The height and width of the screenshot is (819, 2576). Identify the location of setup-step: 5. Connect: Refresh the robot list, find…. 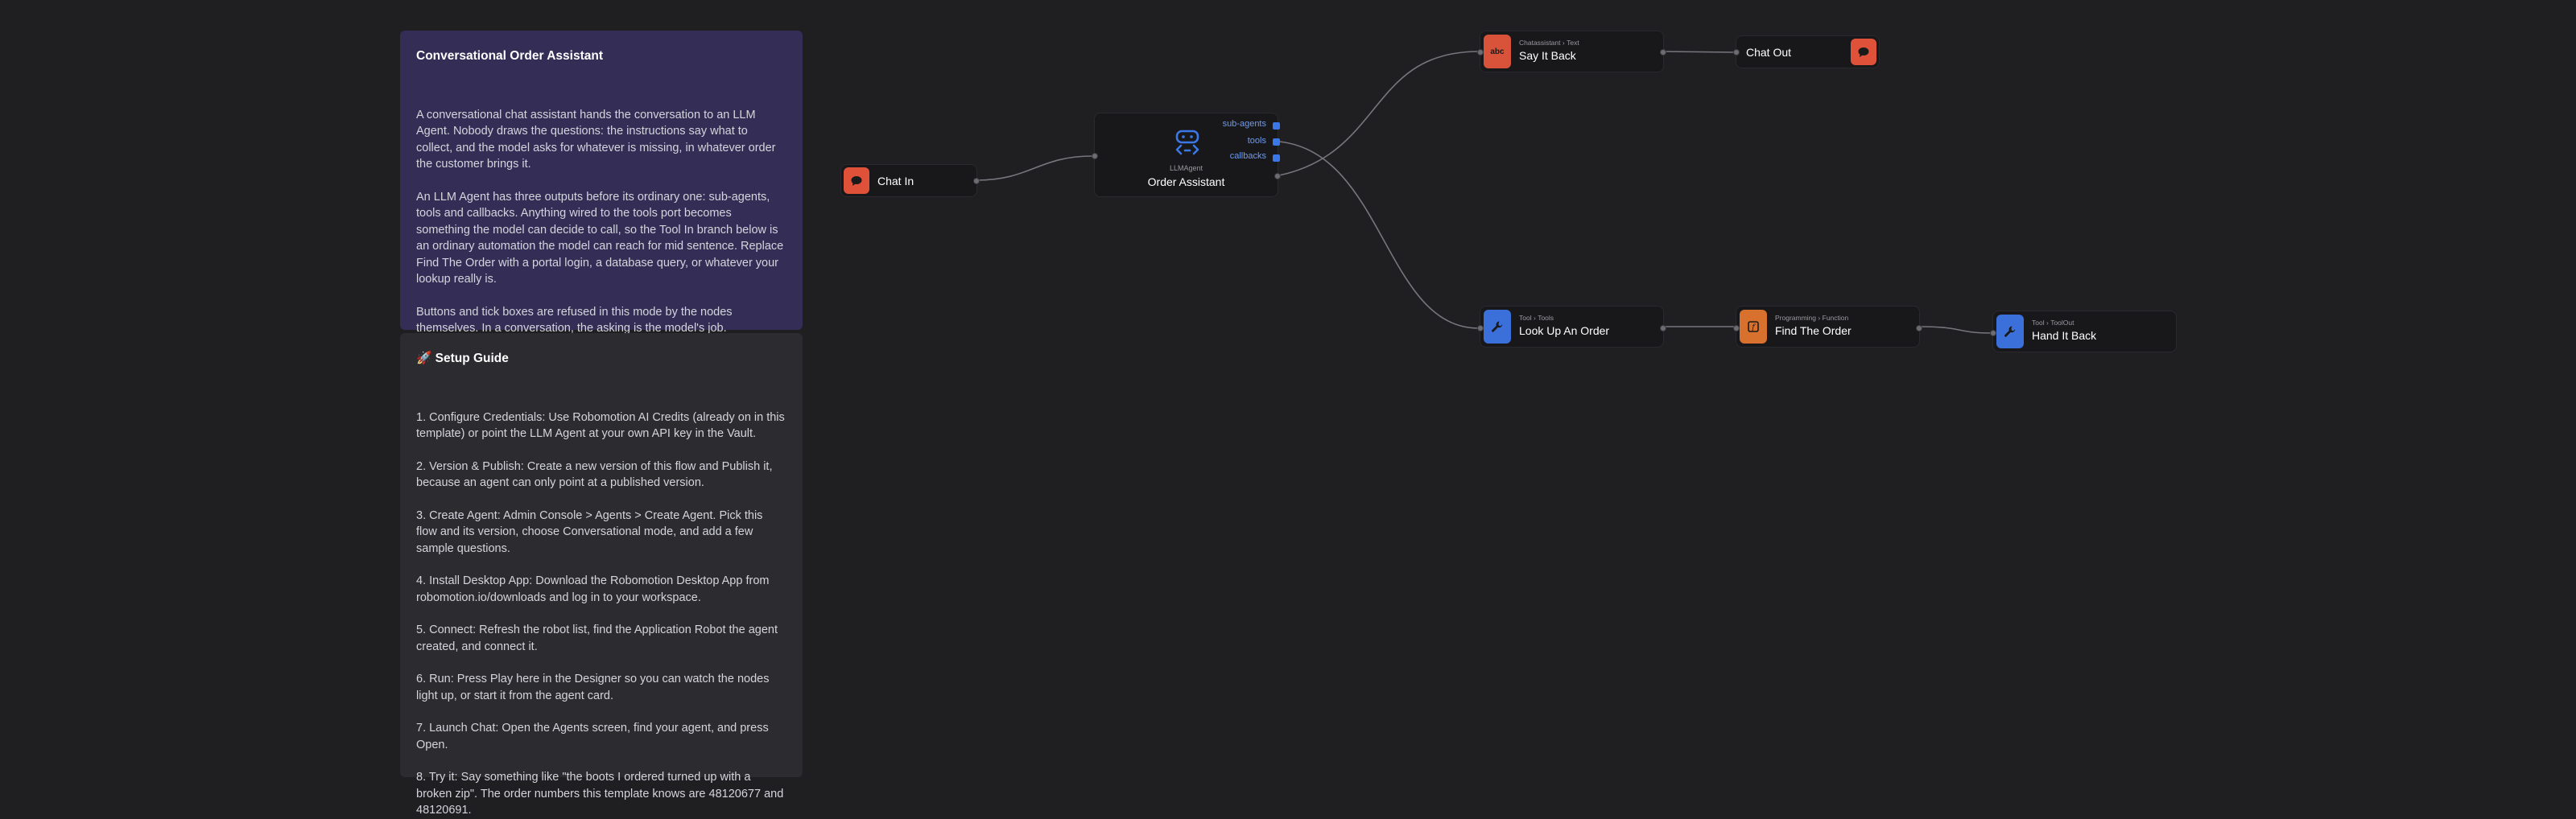
(597, 638).